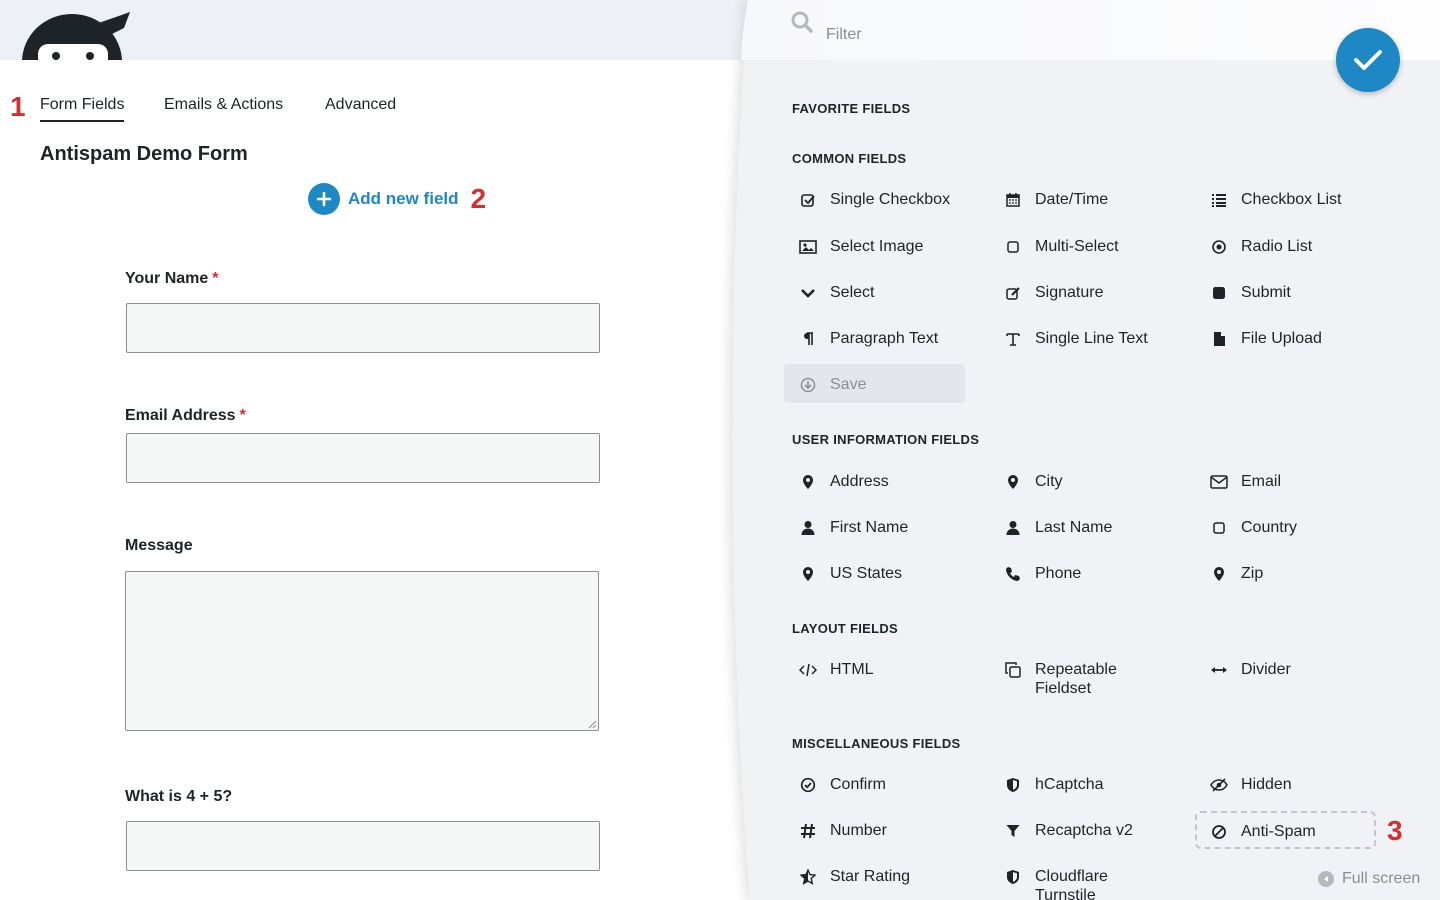 The height and width of the screenshot is (900, 1440). I want to click on section-common-fields: COMMON FIELDS, so click(849, 158).